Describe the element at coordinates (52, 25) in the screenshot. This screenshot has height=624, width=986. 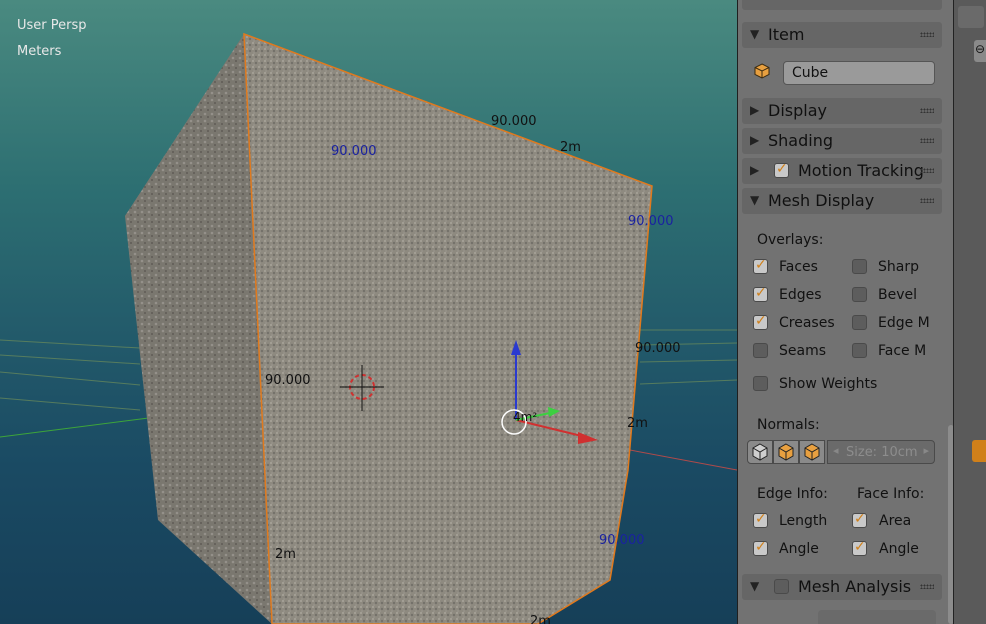
I see `view-name: User Persp` at that location.